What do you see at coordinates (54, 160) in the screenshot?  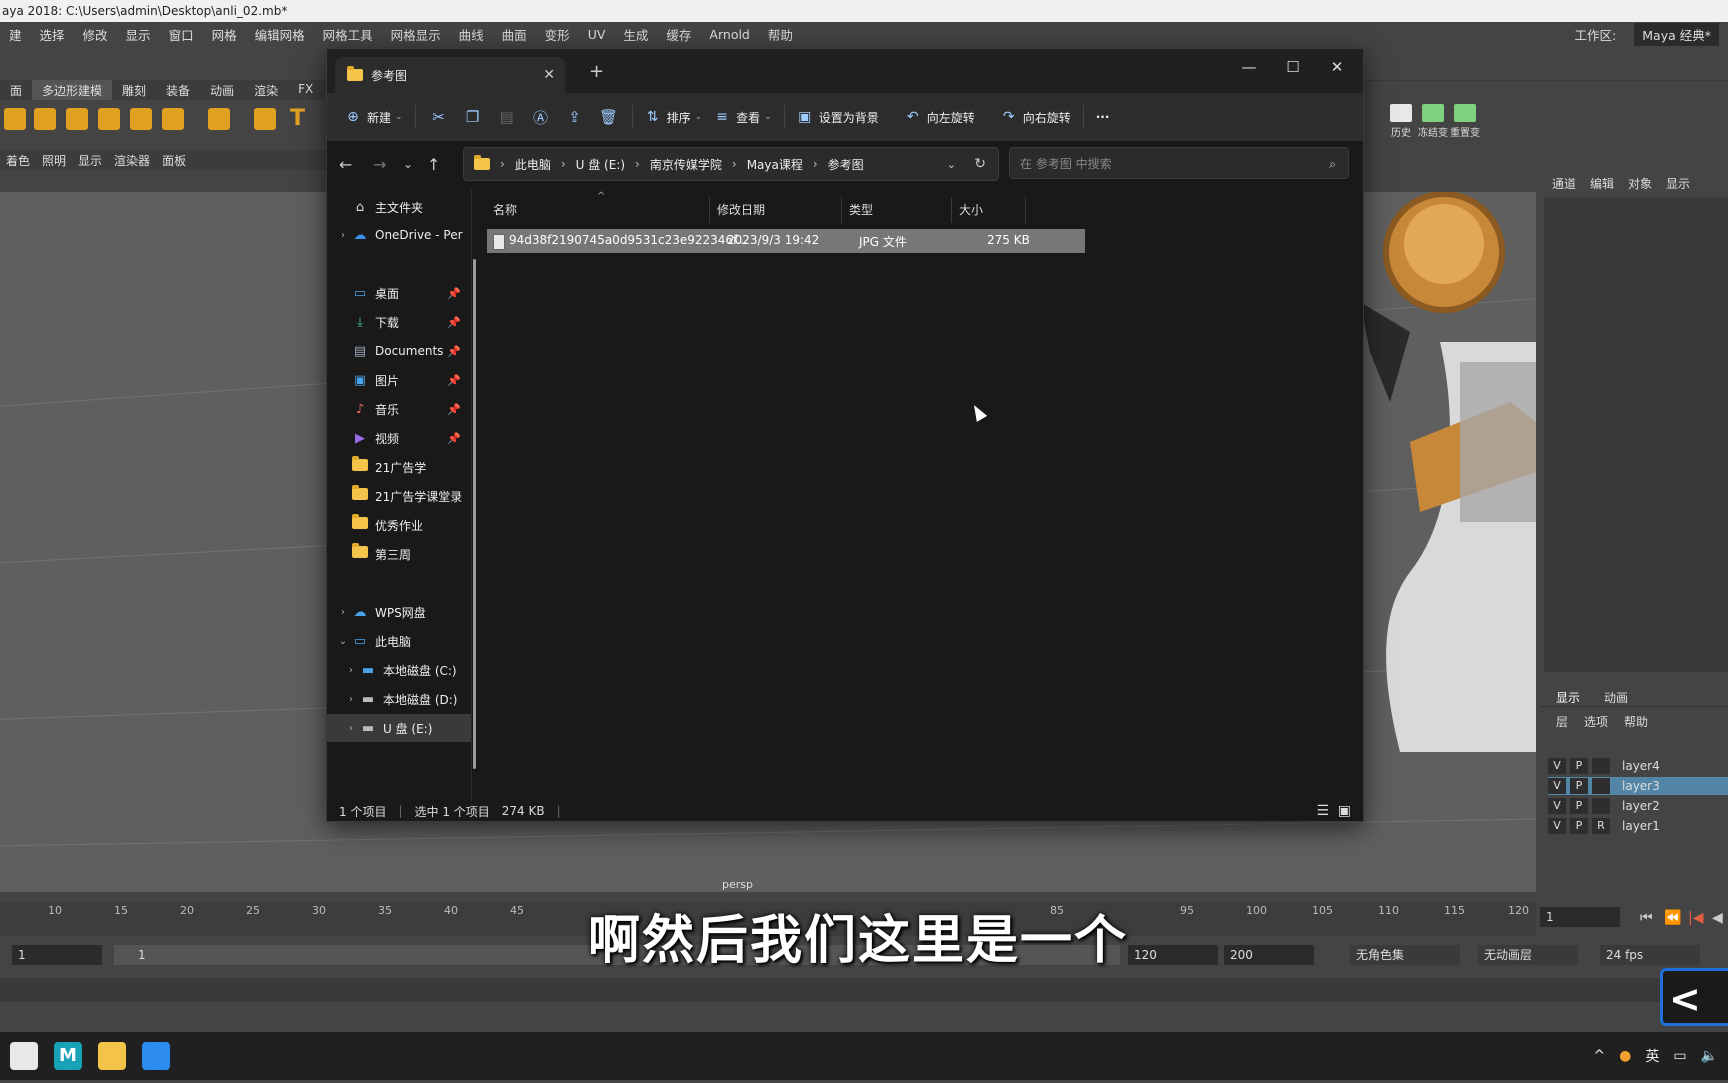 I see `panel-menu-item: 照明` at bounding box center [54, 160].